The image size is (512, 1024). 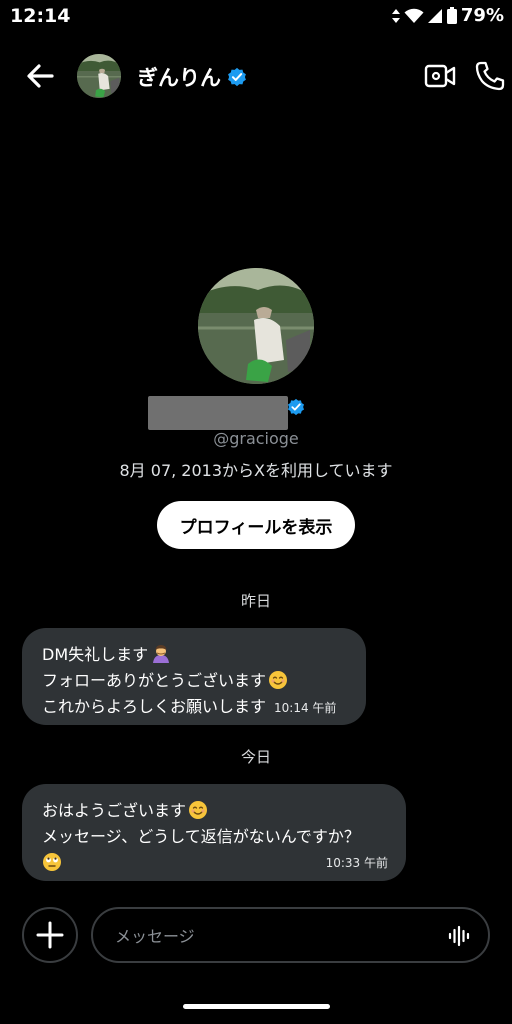 What do you see at coordinates (52, 862) in the screenshot?
I see `face-with-rolling-eyes-emoji` at bounding box center [52, 862].